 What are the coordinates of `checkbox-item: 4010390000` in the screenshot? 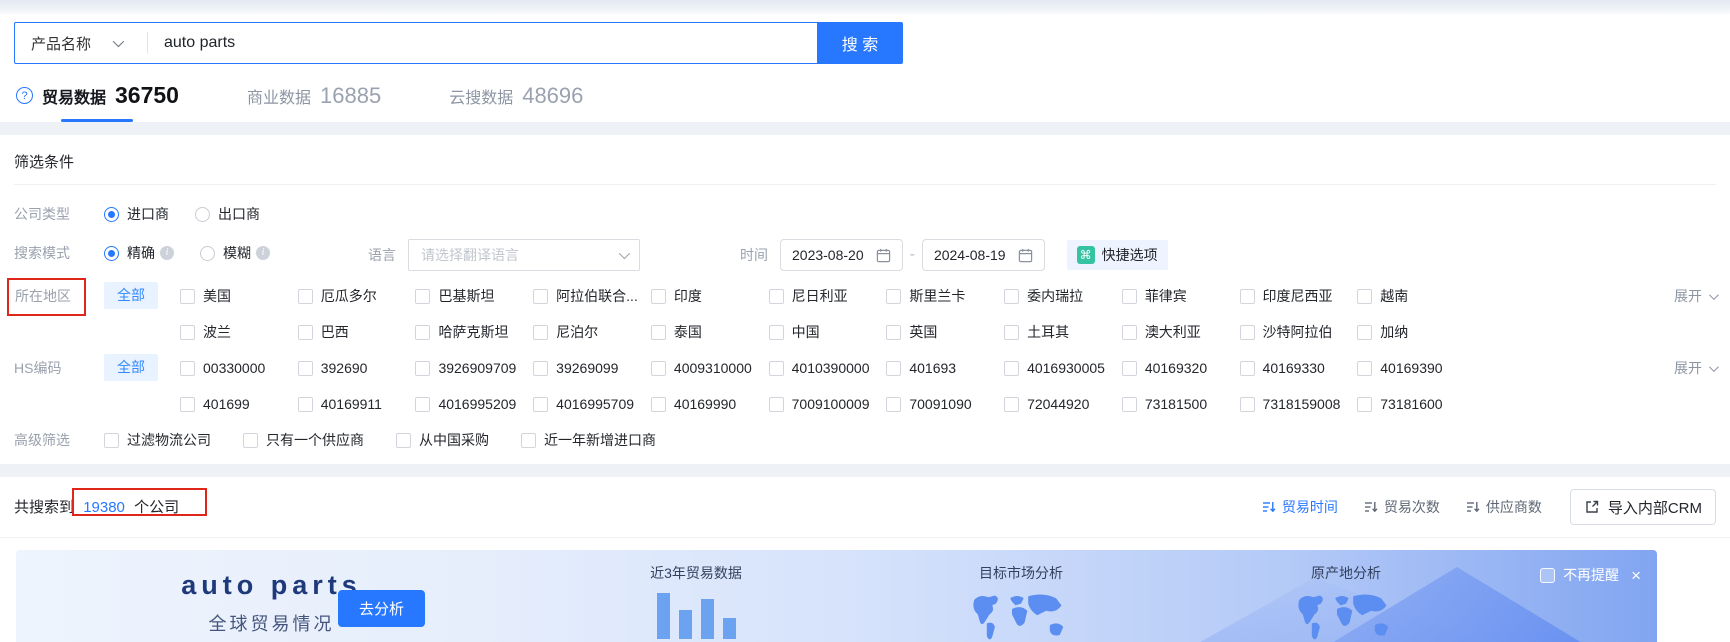 It's located at (827, 368).